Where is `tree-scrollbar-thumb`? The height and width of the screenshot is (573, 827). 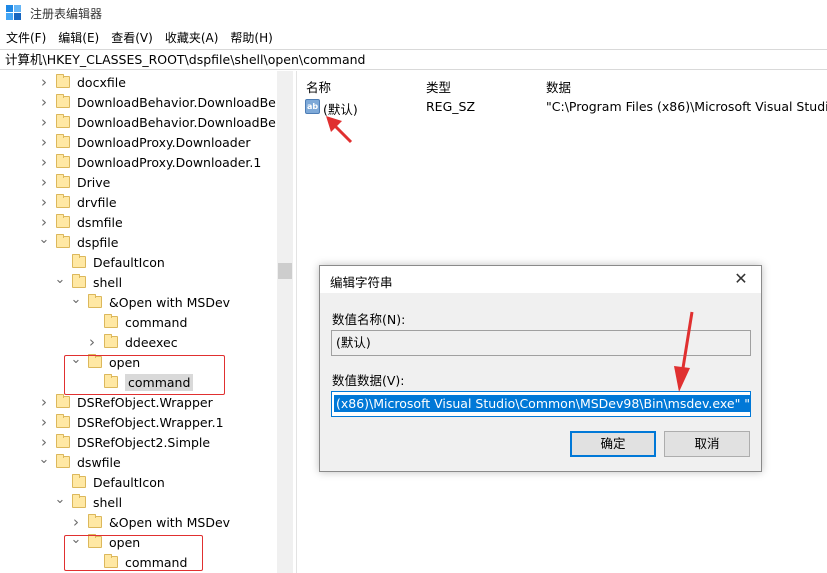
tree-scrollbar-thumb is located at coordinates (285, 271).